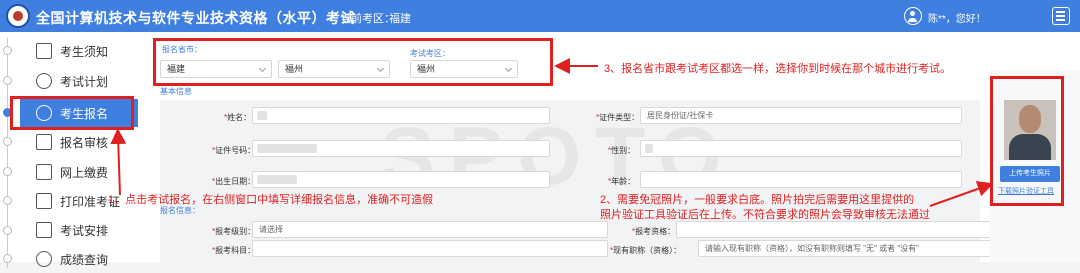  I want to click on age-field, so click(801, 179).